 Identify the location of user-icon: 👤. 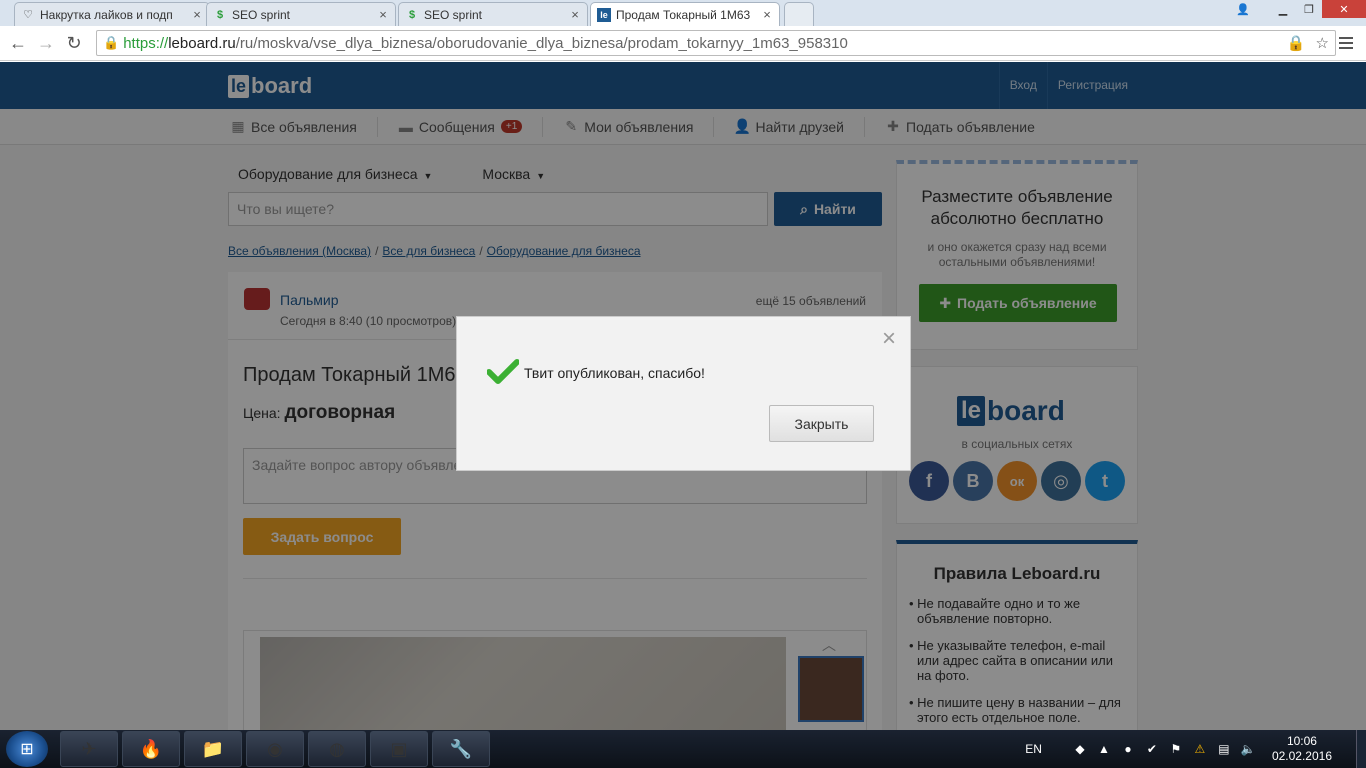
(1243, 9).